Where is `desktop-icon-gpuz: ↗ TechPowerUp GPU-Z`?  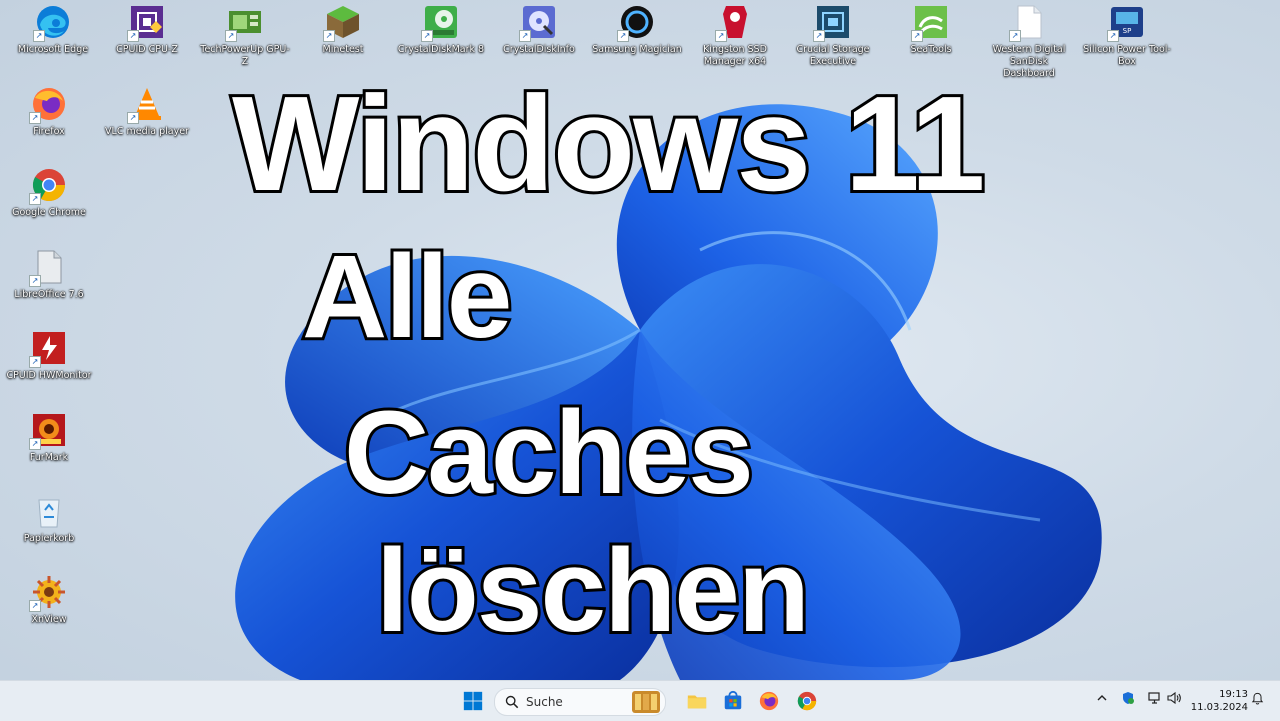 desktop-icon-gpuz: ↗ TechPowerUp GPU-Z is located at coordinates (245, 35).